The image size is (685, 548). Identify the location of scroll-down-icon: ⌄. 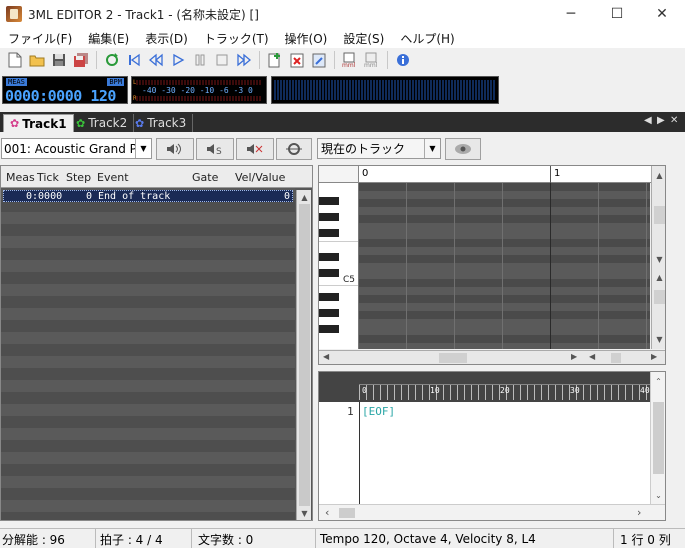
(658, 495).